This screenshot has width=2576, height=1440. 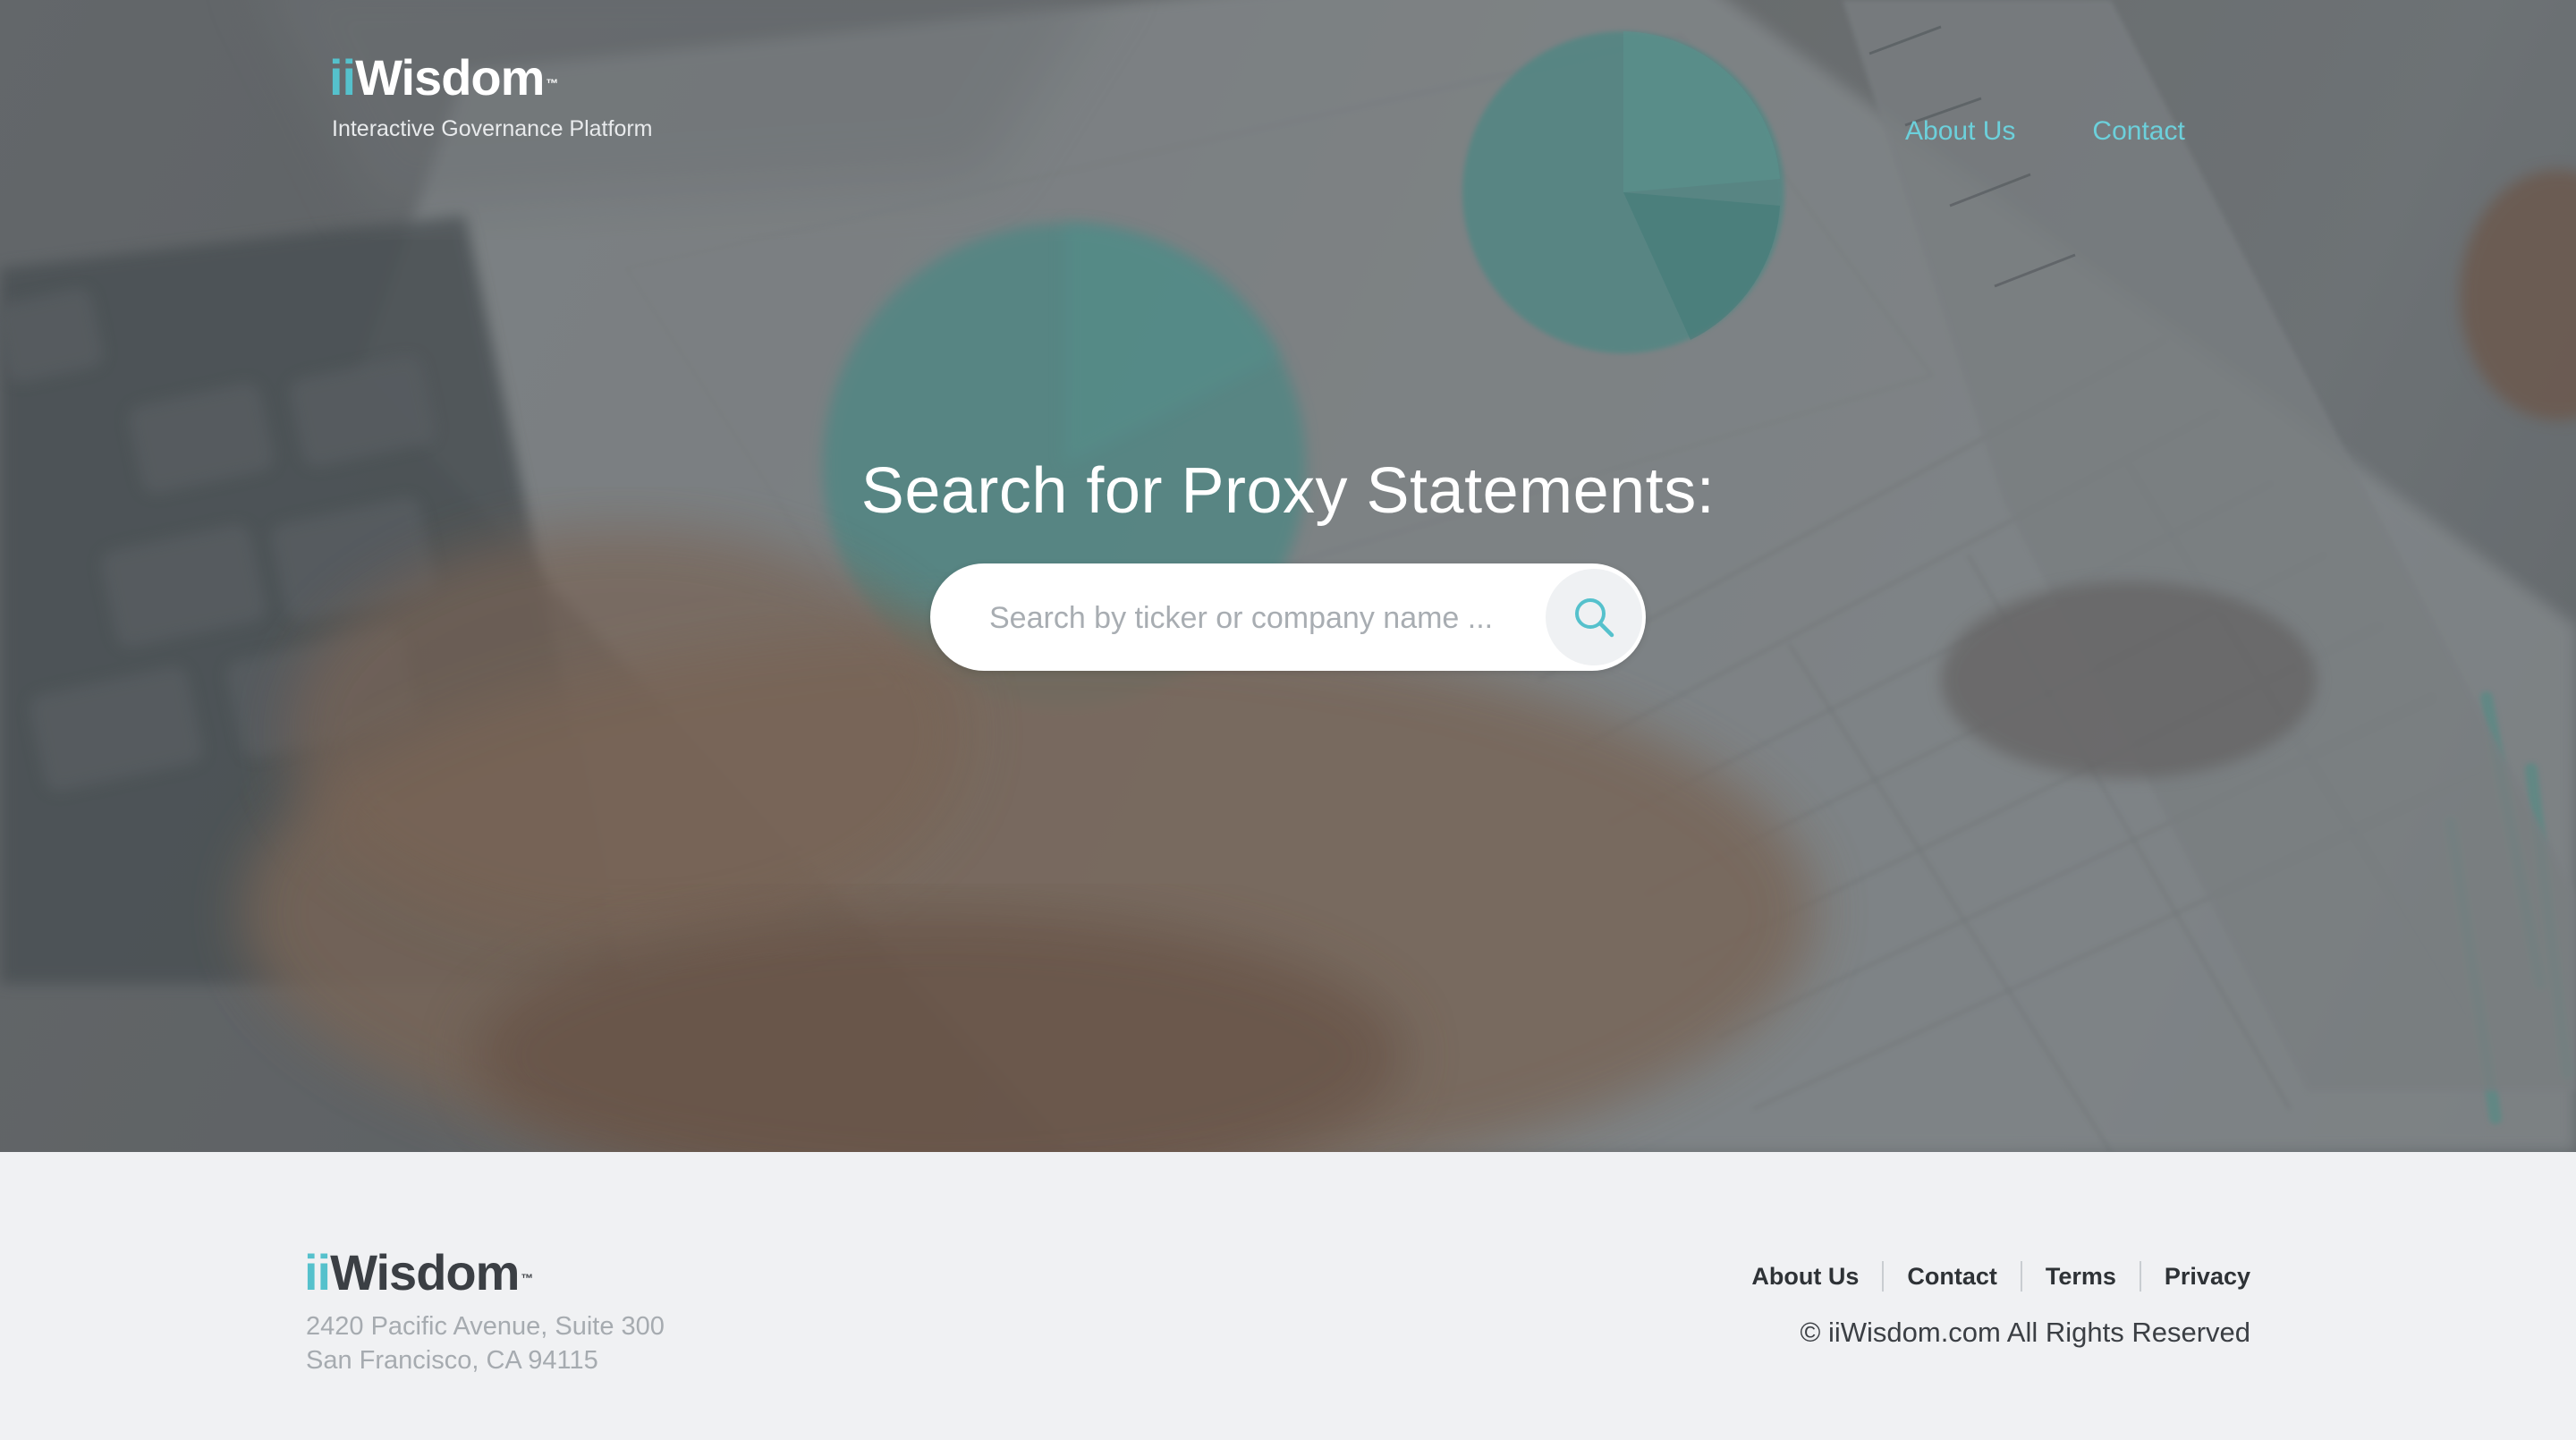 I want to click on search-icon, so click(x=1594, y=618).